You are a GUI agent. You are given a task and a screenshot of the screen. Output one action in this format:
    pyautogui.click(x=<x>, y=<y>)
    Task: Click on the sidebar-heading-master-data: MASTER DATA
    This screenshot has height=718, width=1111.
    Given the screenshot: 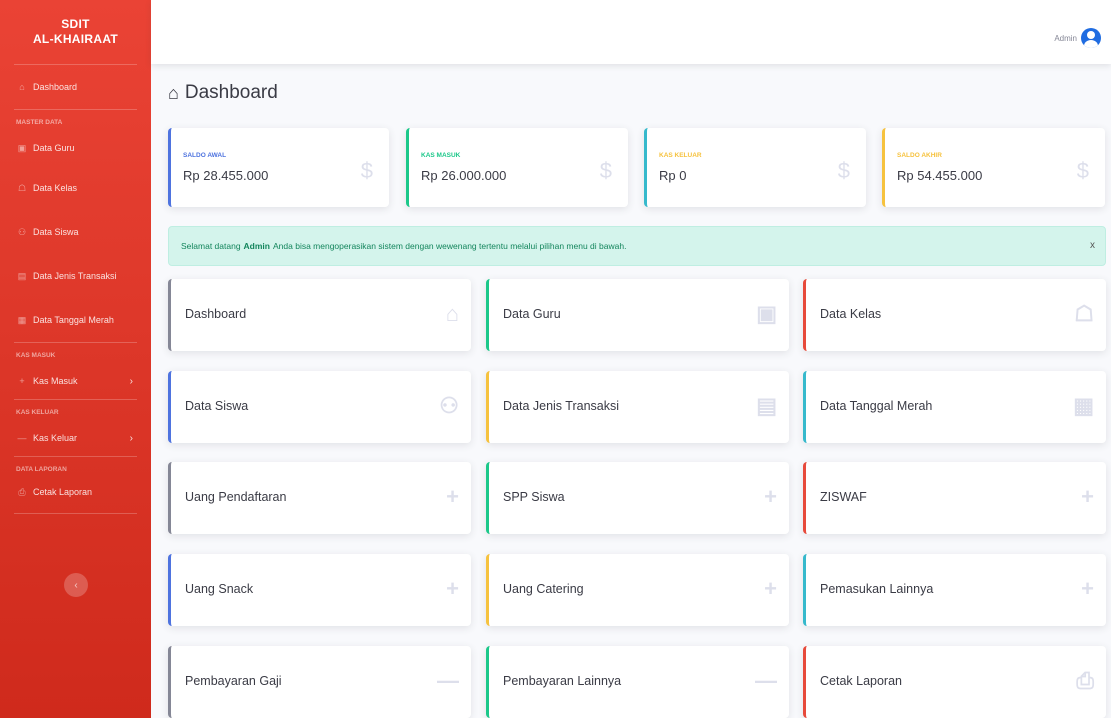 What is the action you would take?
    pyautogui.click(x=39, y=122)
    